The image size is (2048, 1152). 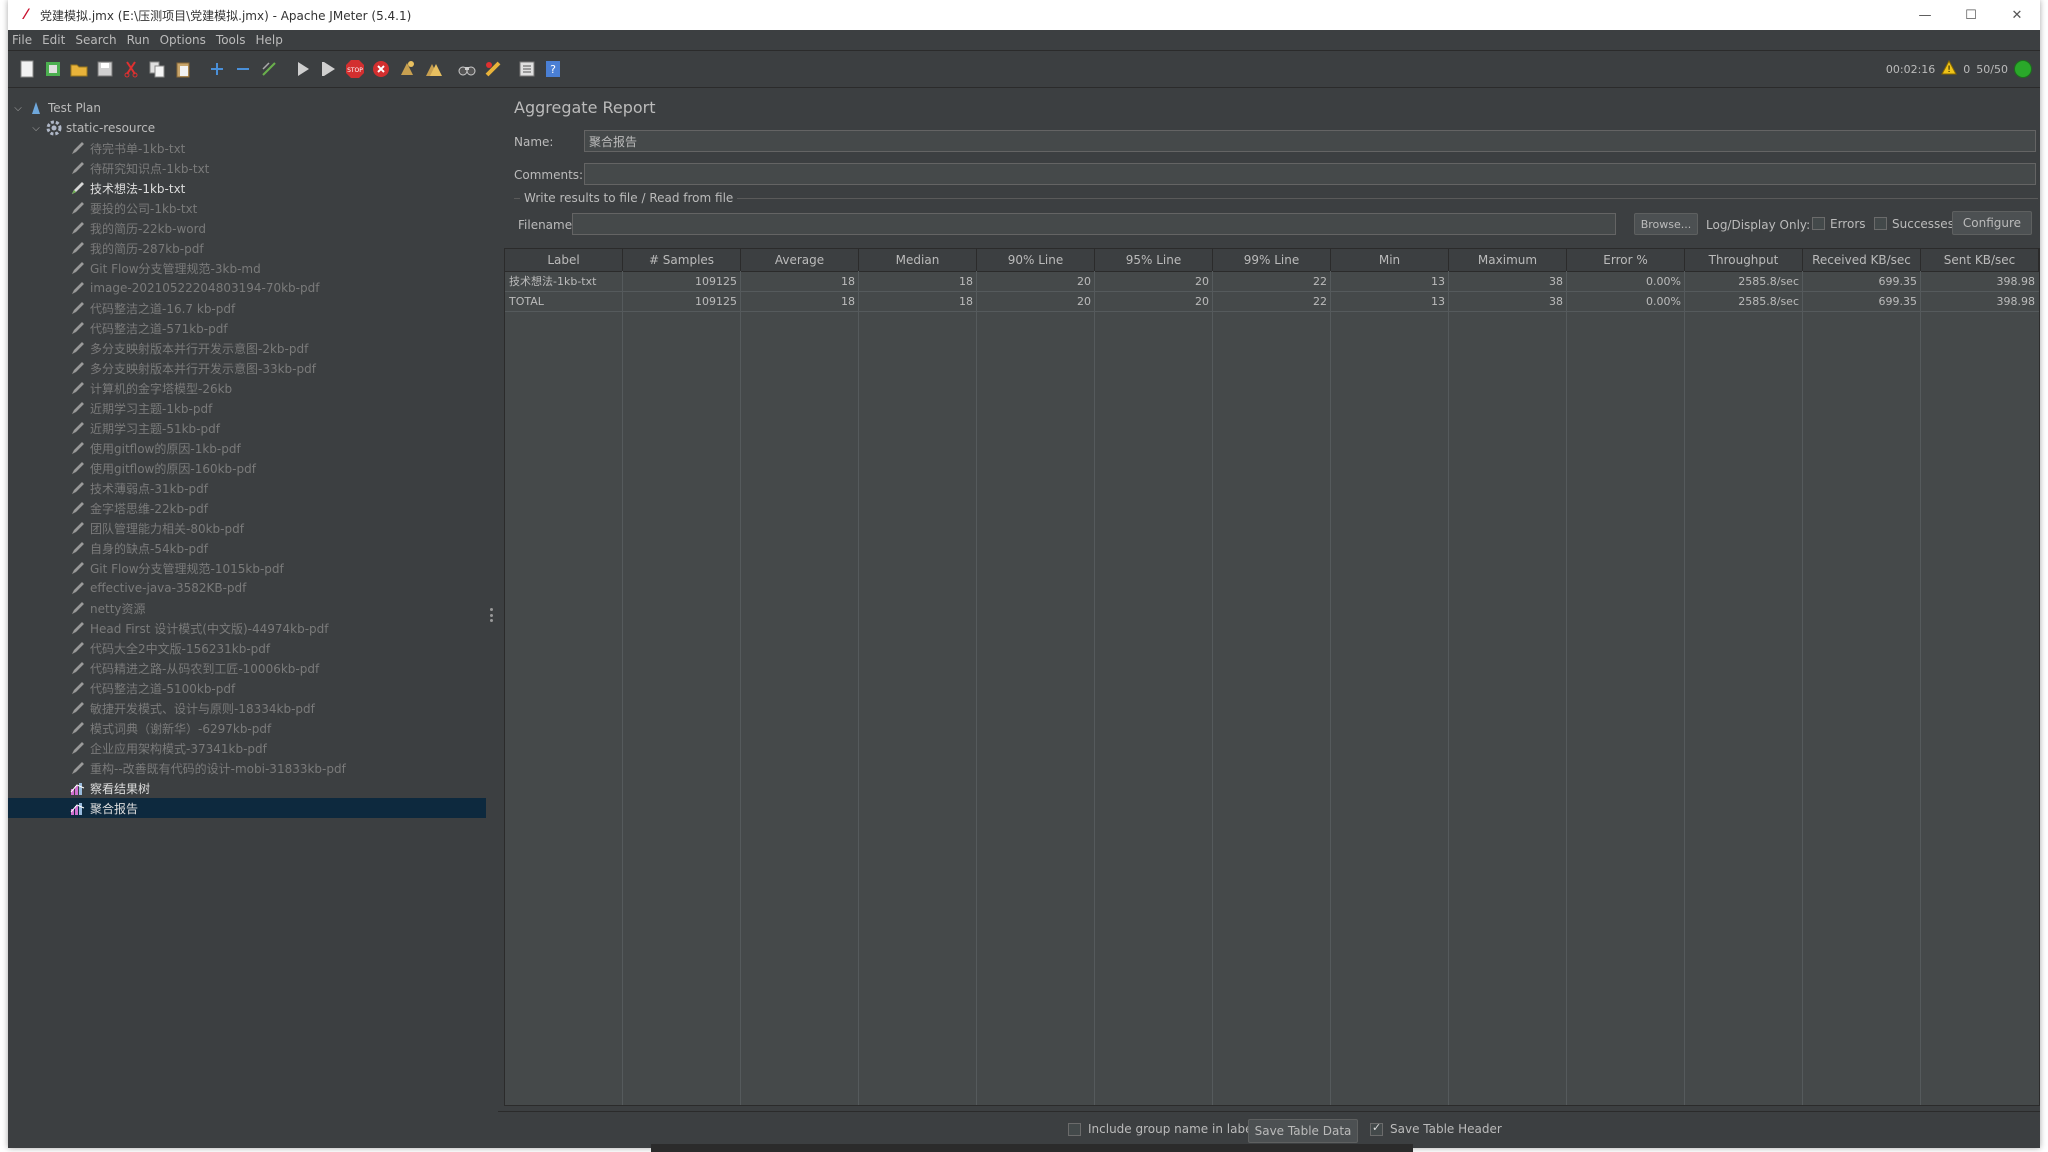 What do you see at coordinates (247, 708) in the screenshot?
I see `tree-node-sampler: 敏捷开发模式、设计与原则-18334kb-pdf` at bounding box center [247, 708].